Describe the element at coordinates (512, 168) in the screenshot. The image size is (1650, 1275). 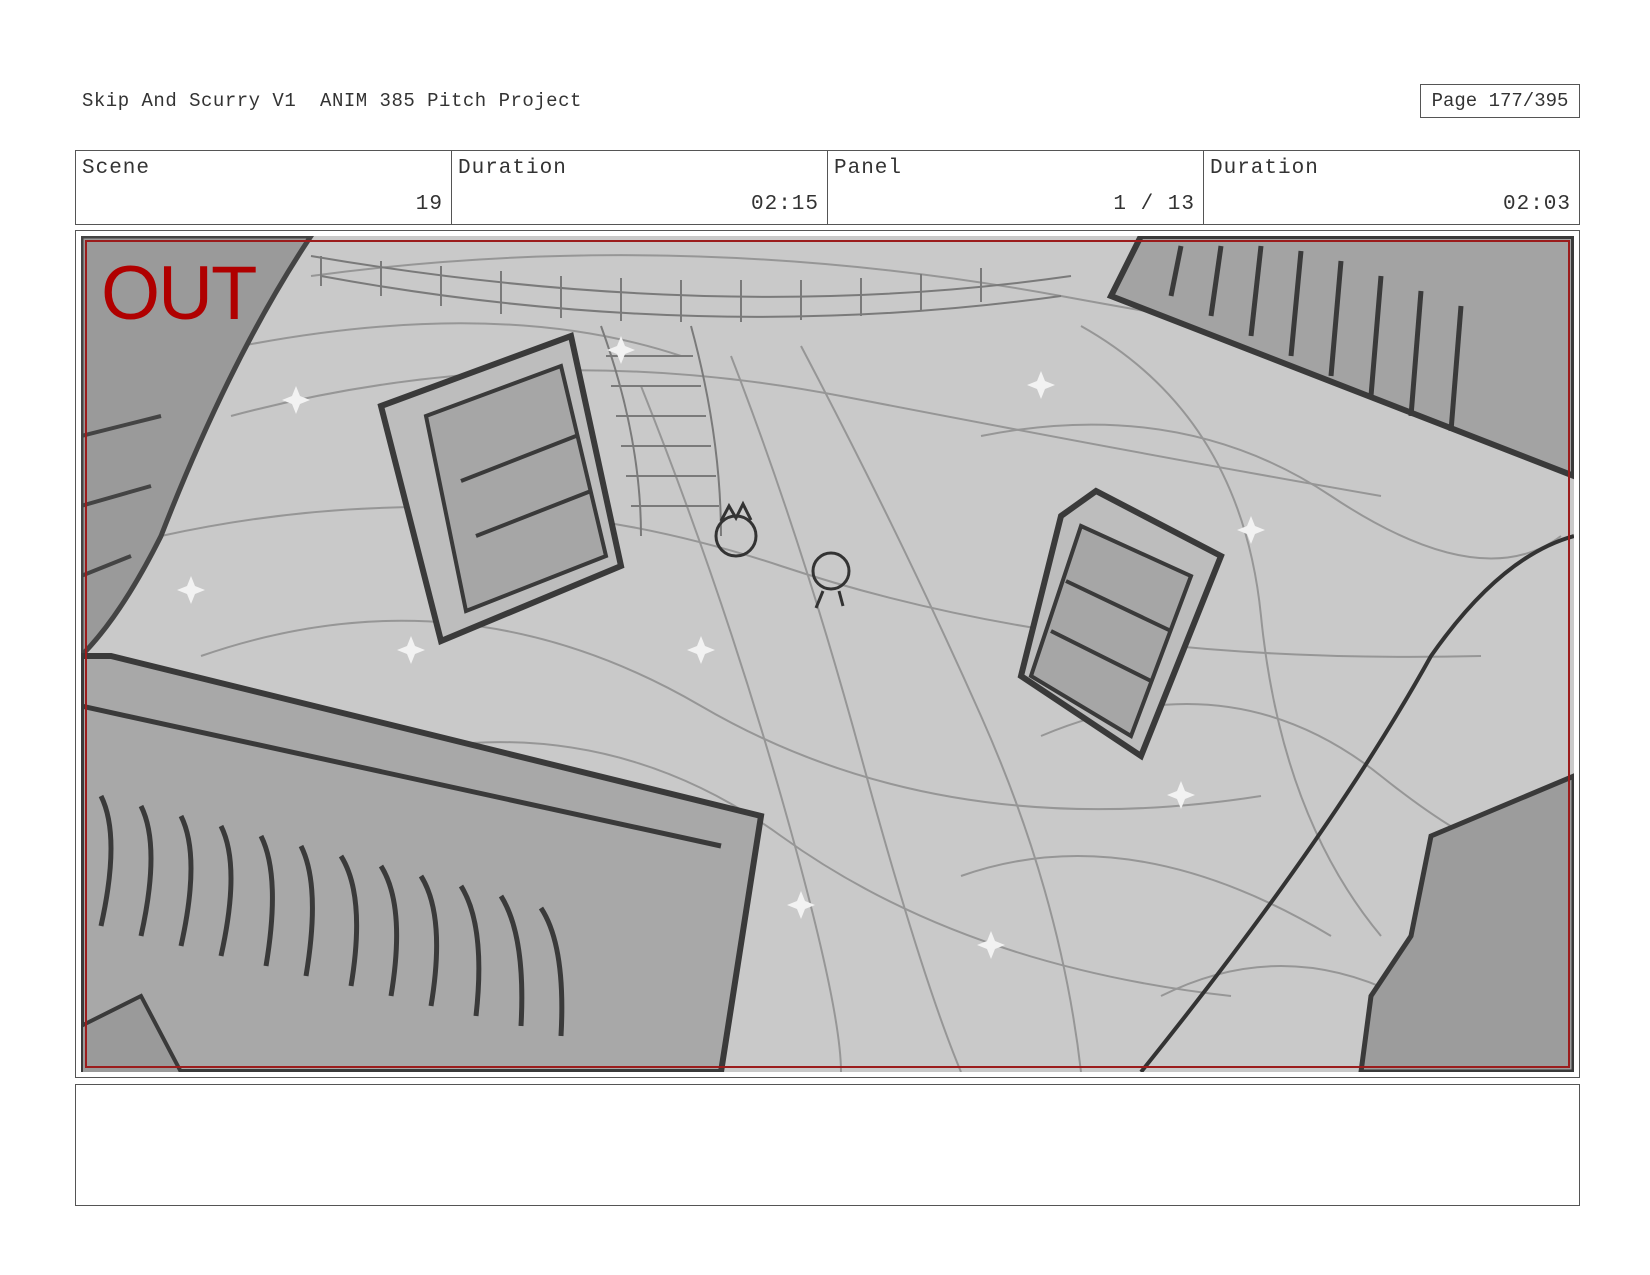
I see `scene-duration-label: Duration` at that location.